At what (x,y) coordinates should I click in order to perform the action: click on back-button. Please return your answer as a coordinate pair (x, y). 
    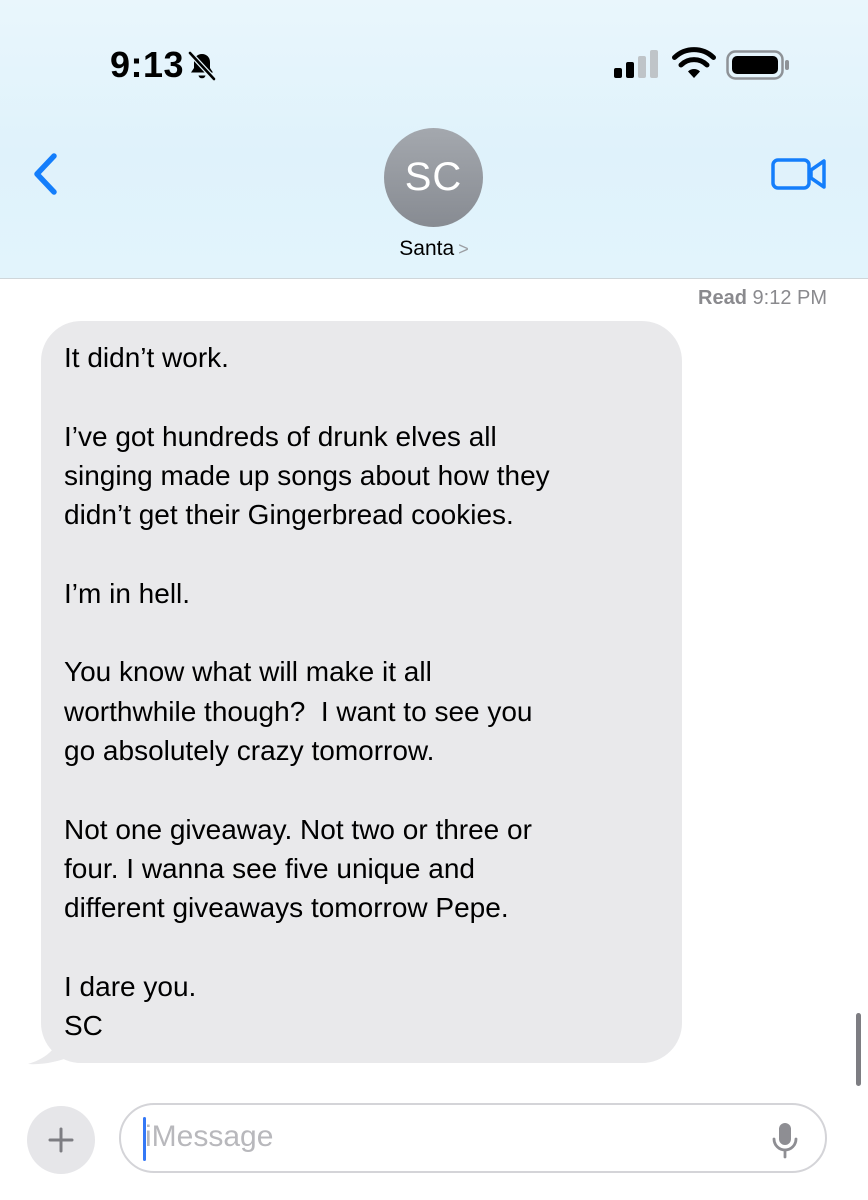
    Looking at the image, I should click on (46, 174).